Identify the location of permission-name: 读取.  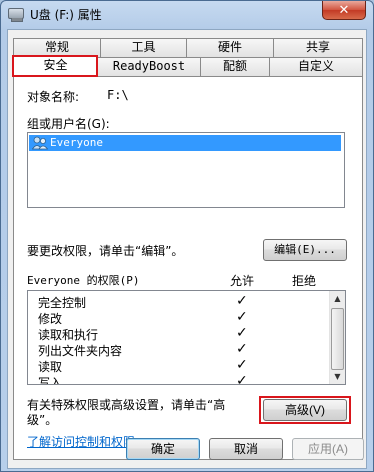
(50, 367).